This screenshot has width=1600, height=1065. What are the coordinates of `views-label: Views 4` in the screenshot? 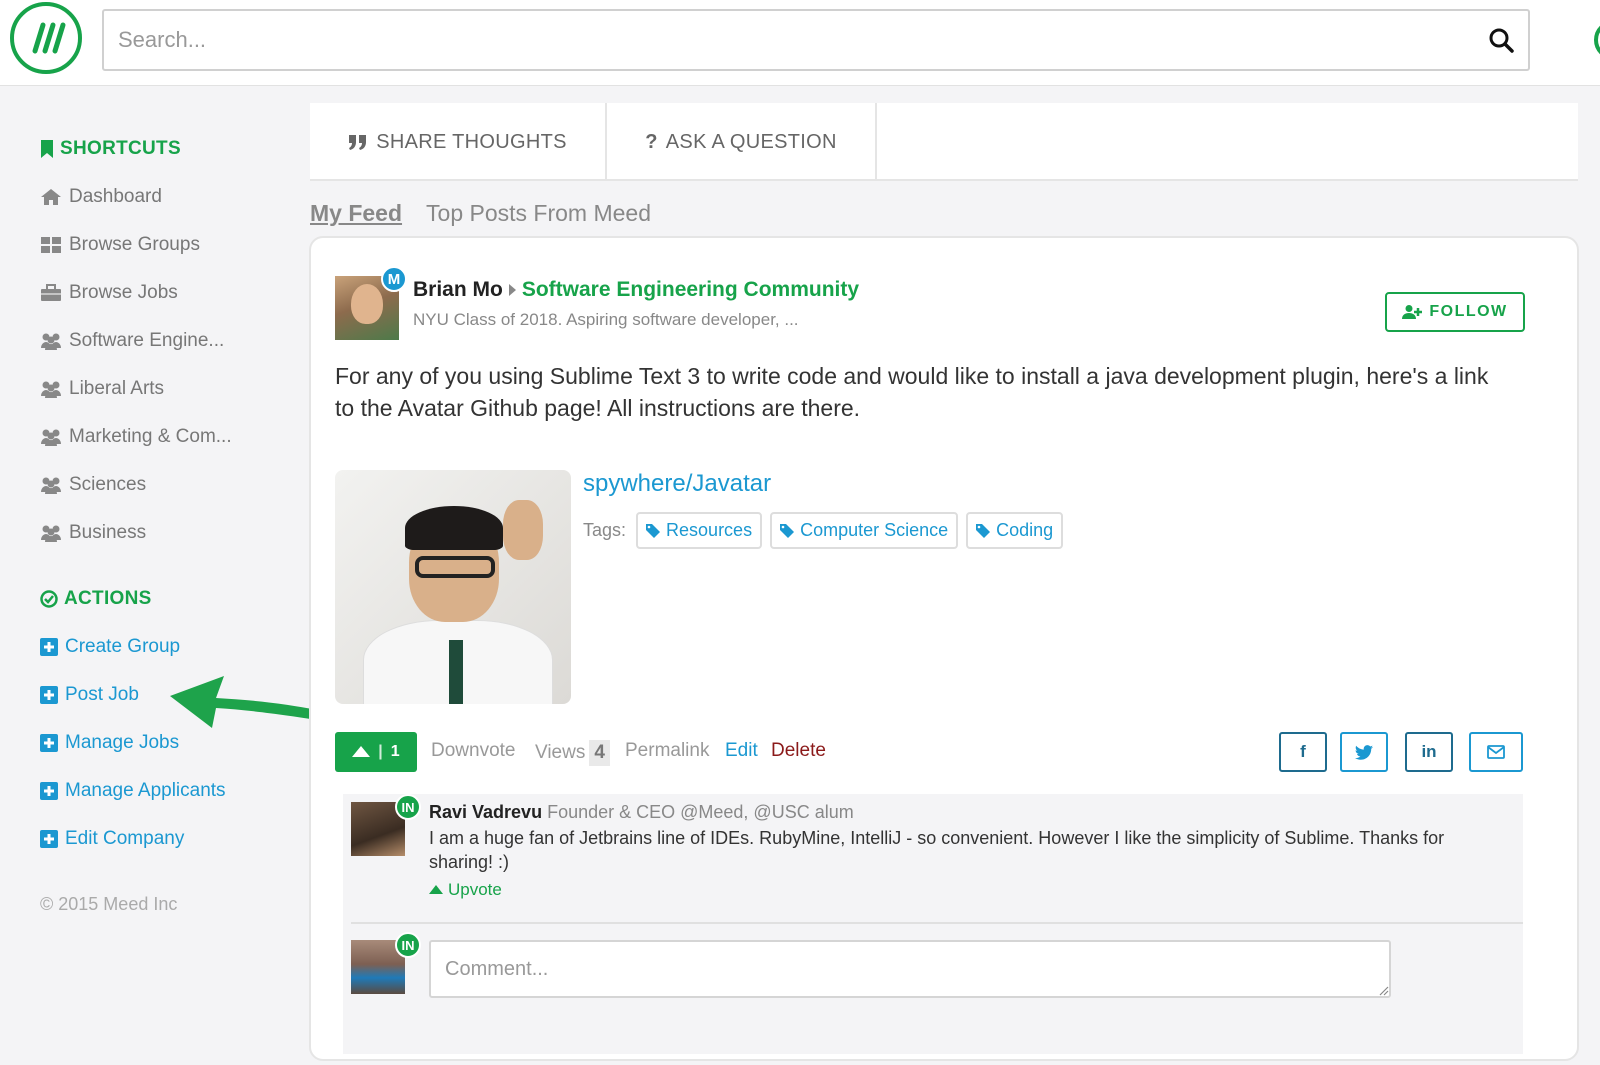 It's located at (572, 753).